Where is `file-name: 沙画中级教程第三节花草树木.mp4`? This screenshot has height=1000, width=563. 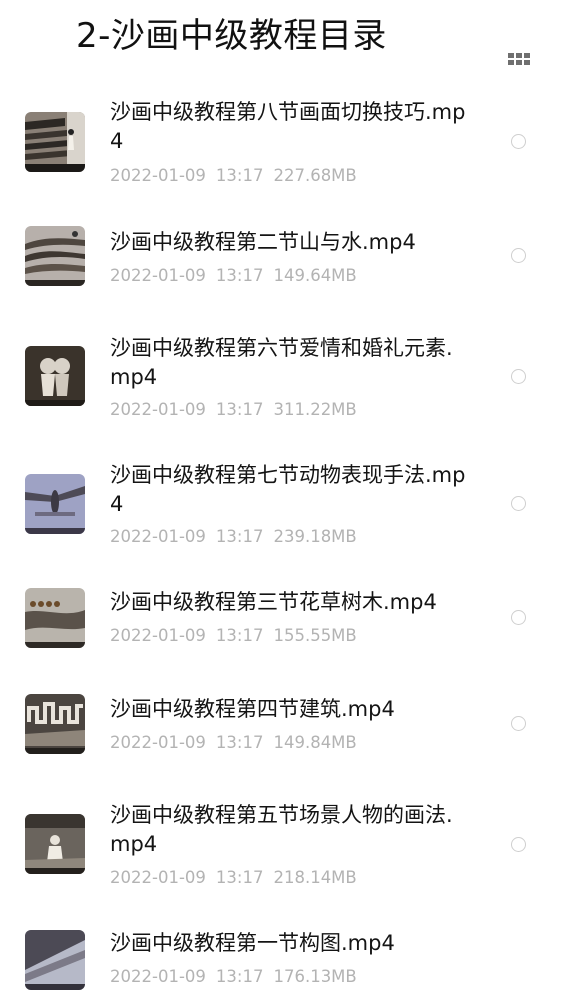 file-name: 沙画中级教程第三节花草树木.mp4 is located at coordinates (273, 602).